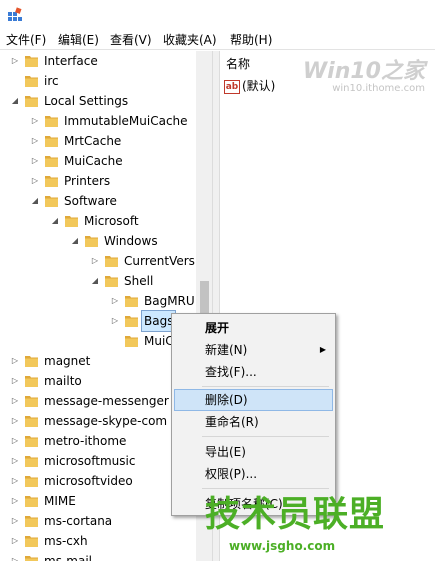 This screenshot has height=561, width=435. I want to click on tree-item-label: ms-cortana, so click(78, 521).